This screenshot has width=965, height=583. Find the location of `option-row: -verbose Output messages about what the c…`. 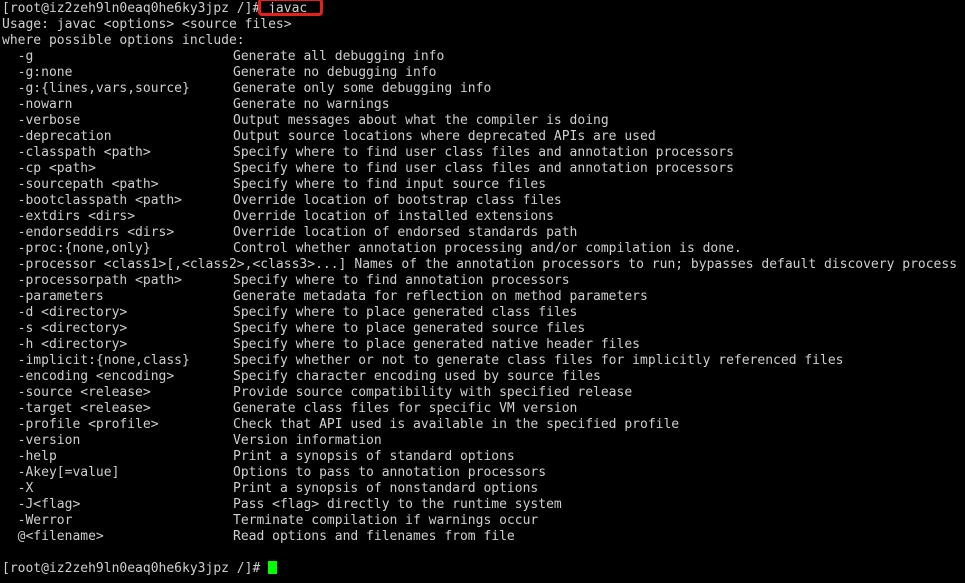

option-row: -verbose Output messages about what the c… is located at coordinates (482, 121).